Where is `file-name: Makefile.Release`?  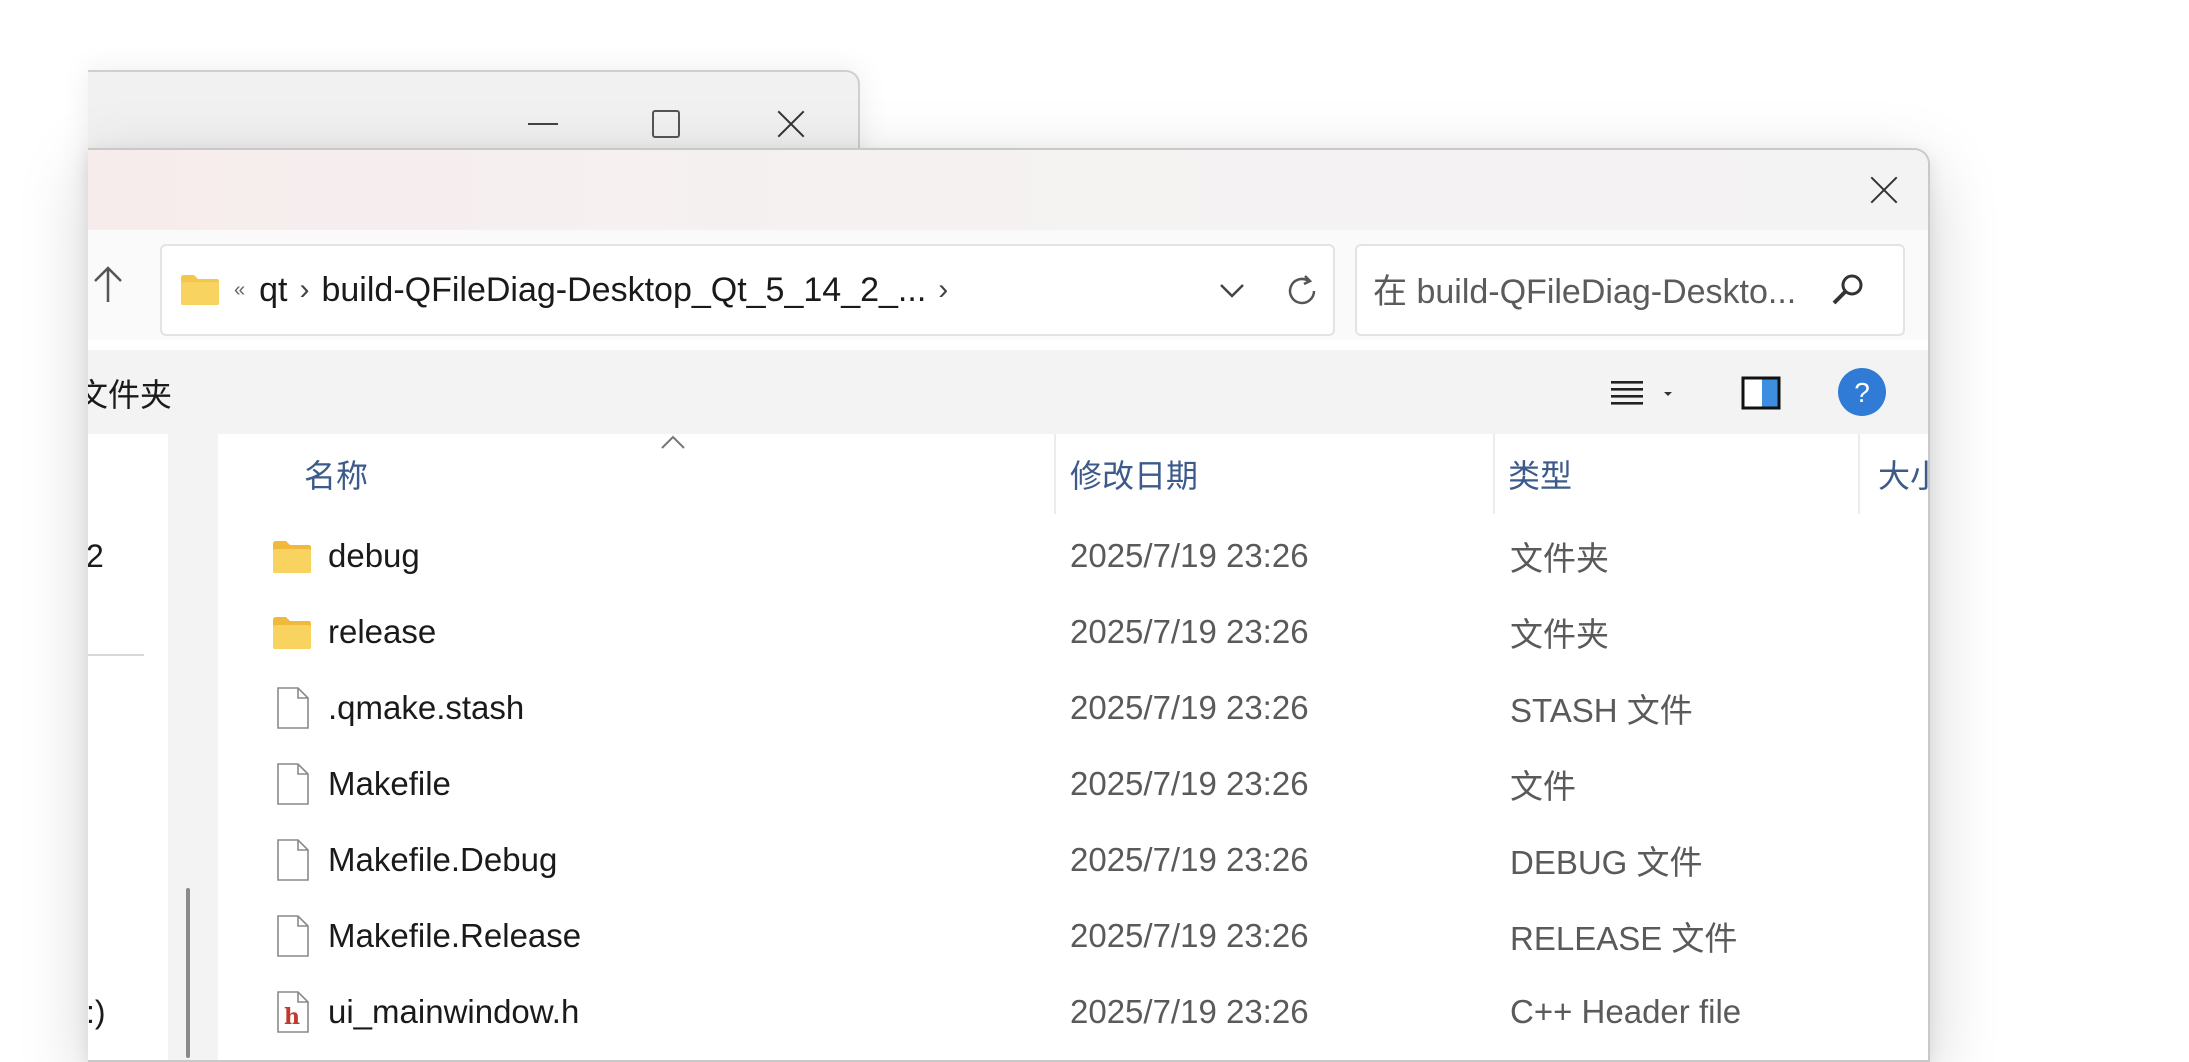
file-name: Makefile.Release is located at coordinates (455, 935).